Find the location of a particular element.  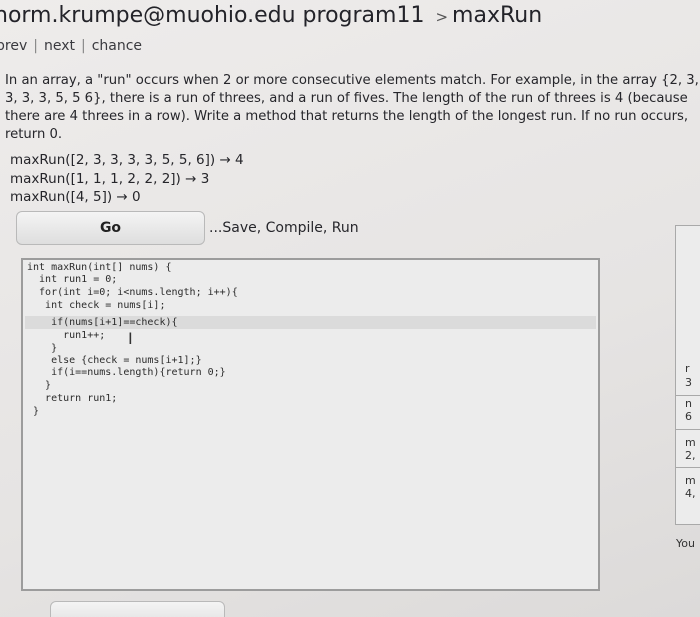

next-link: next is located at coordinates (59, 46).